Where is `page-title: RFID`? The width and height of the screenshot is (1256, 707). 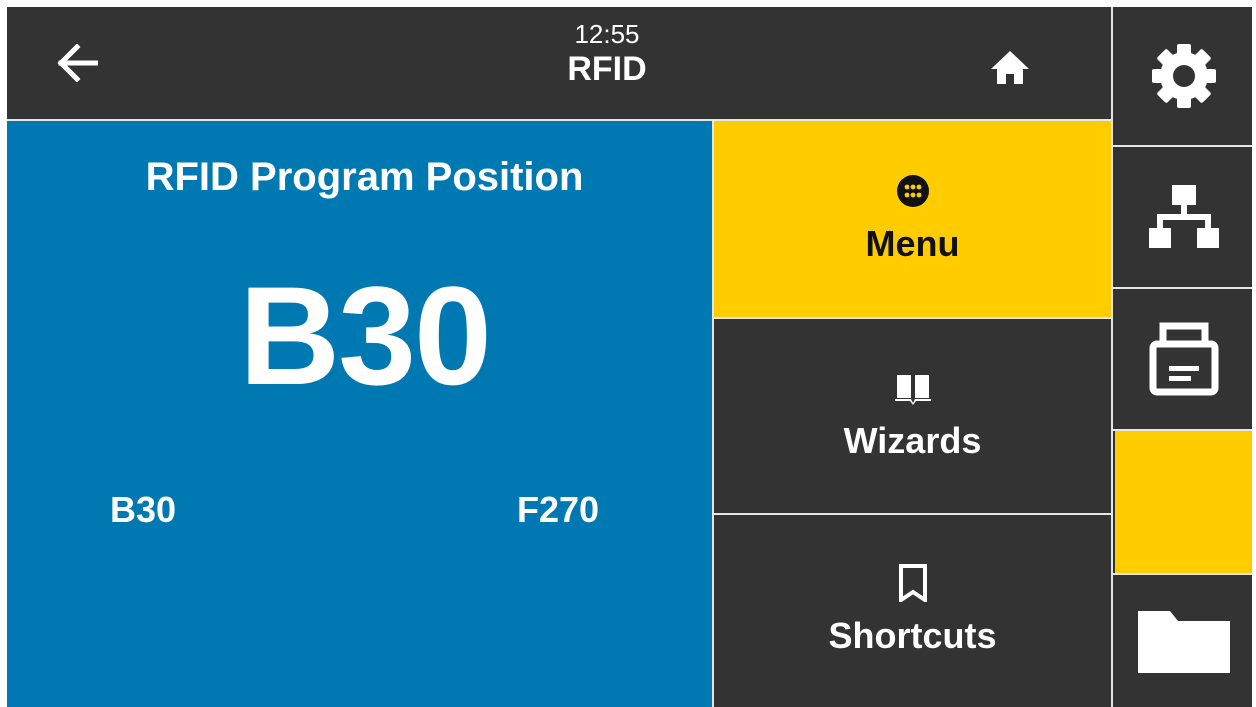 page-title: RFID is located at coordinates (607, 69).